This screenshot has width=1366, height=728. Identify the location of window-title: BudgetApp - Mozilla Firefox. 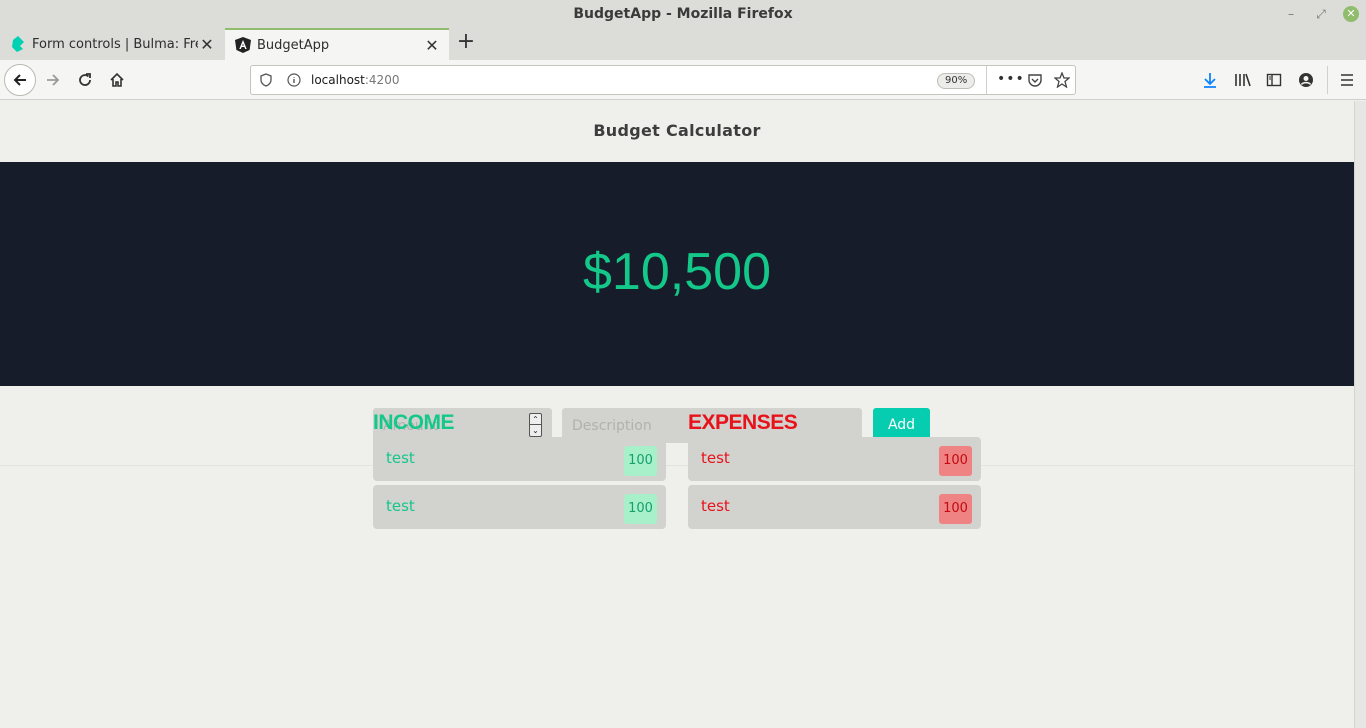
(683, 14).